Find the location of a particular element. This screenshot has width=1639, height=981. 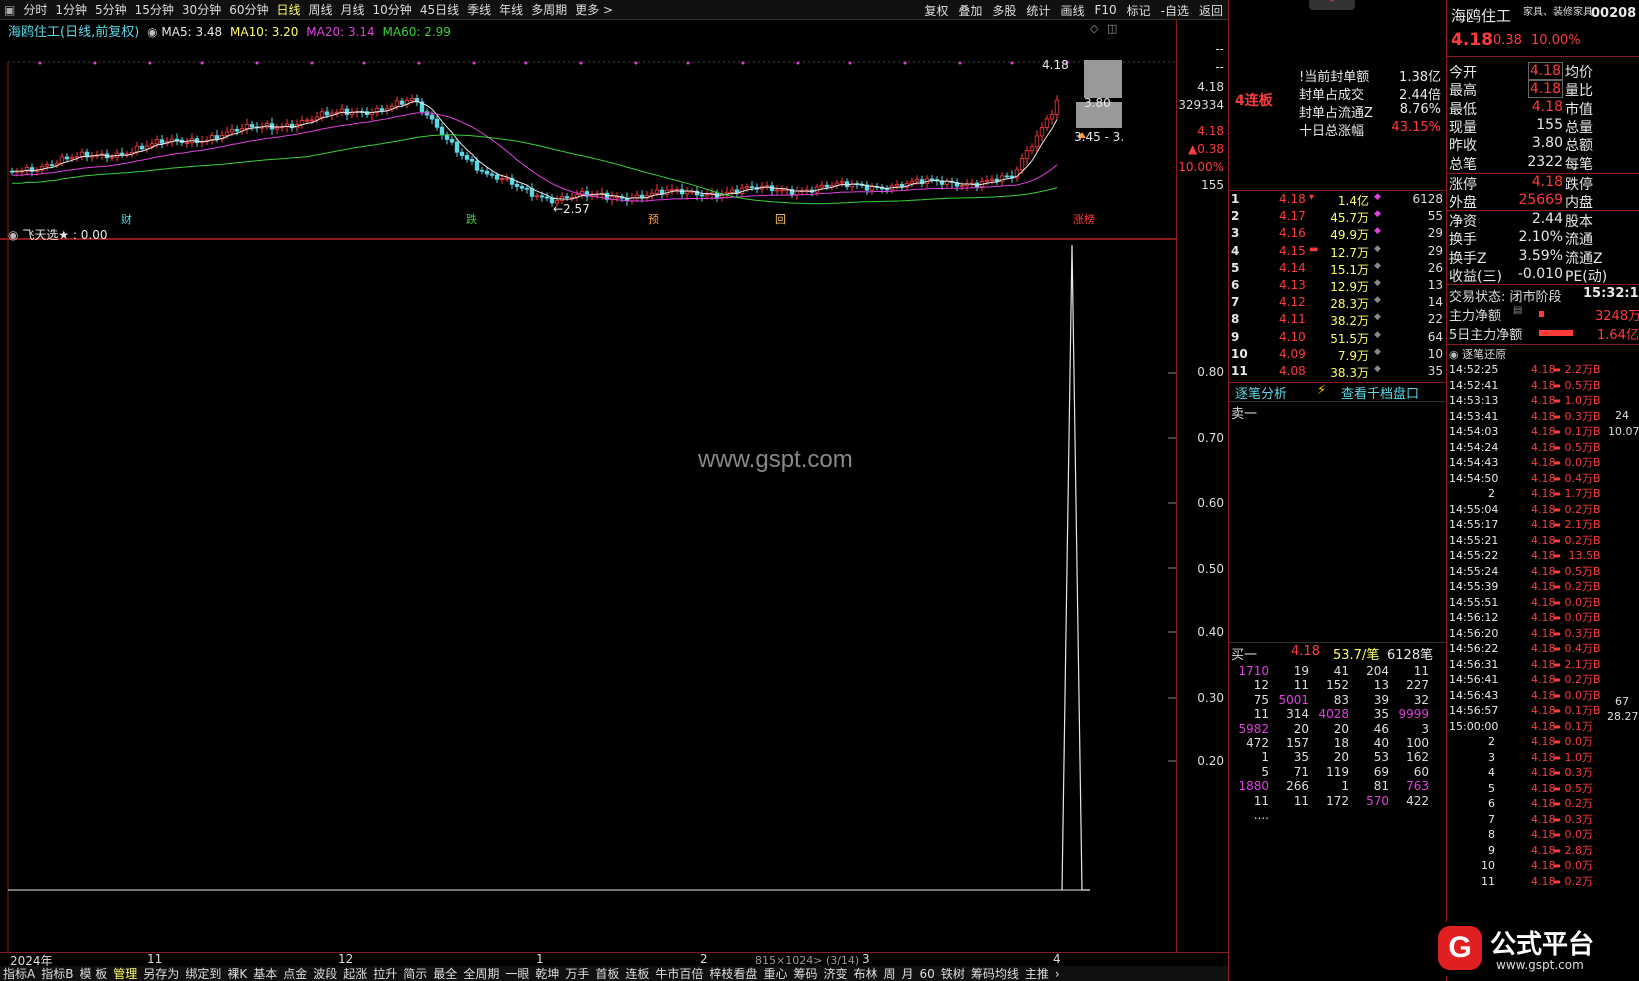

period-tab-1: 1分钟 is located at coordinates (71, 9).